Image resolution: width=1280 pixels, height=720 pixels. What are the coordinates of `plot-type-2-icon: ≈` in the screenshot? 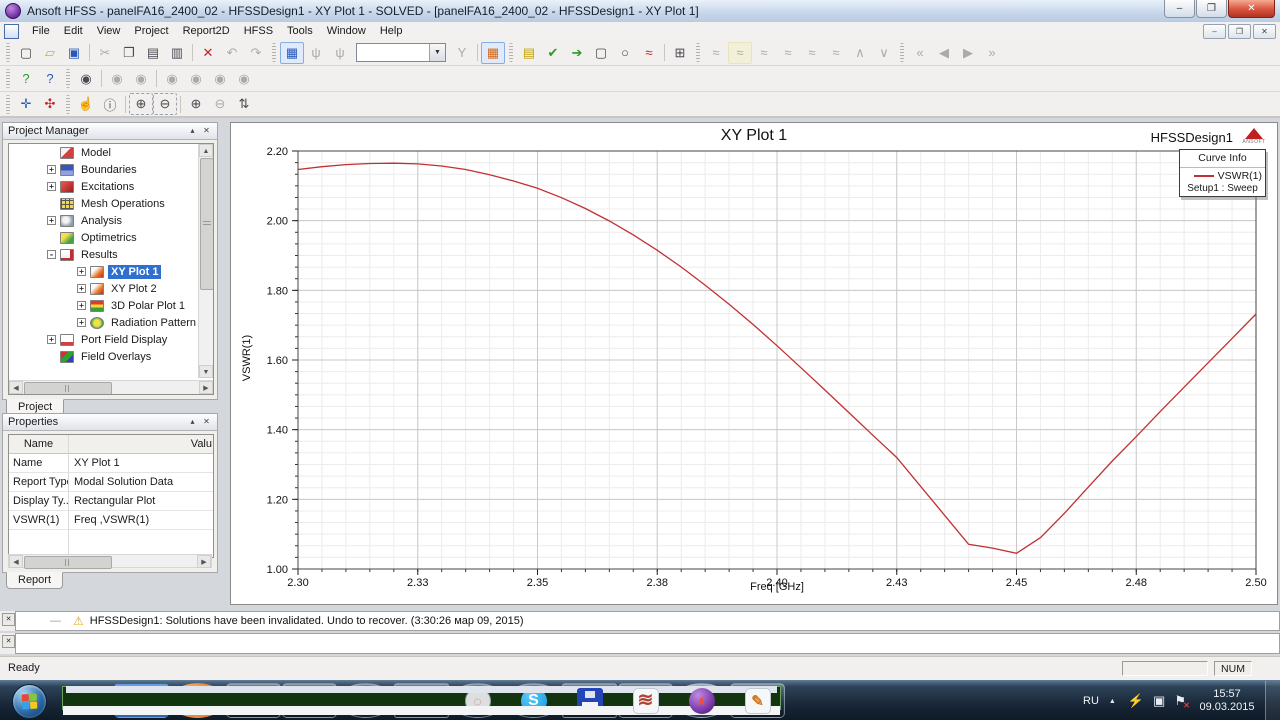 It's located at (740, 52).